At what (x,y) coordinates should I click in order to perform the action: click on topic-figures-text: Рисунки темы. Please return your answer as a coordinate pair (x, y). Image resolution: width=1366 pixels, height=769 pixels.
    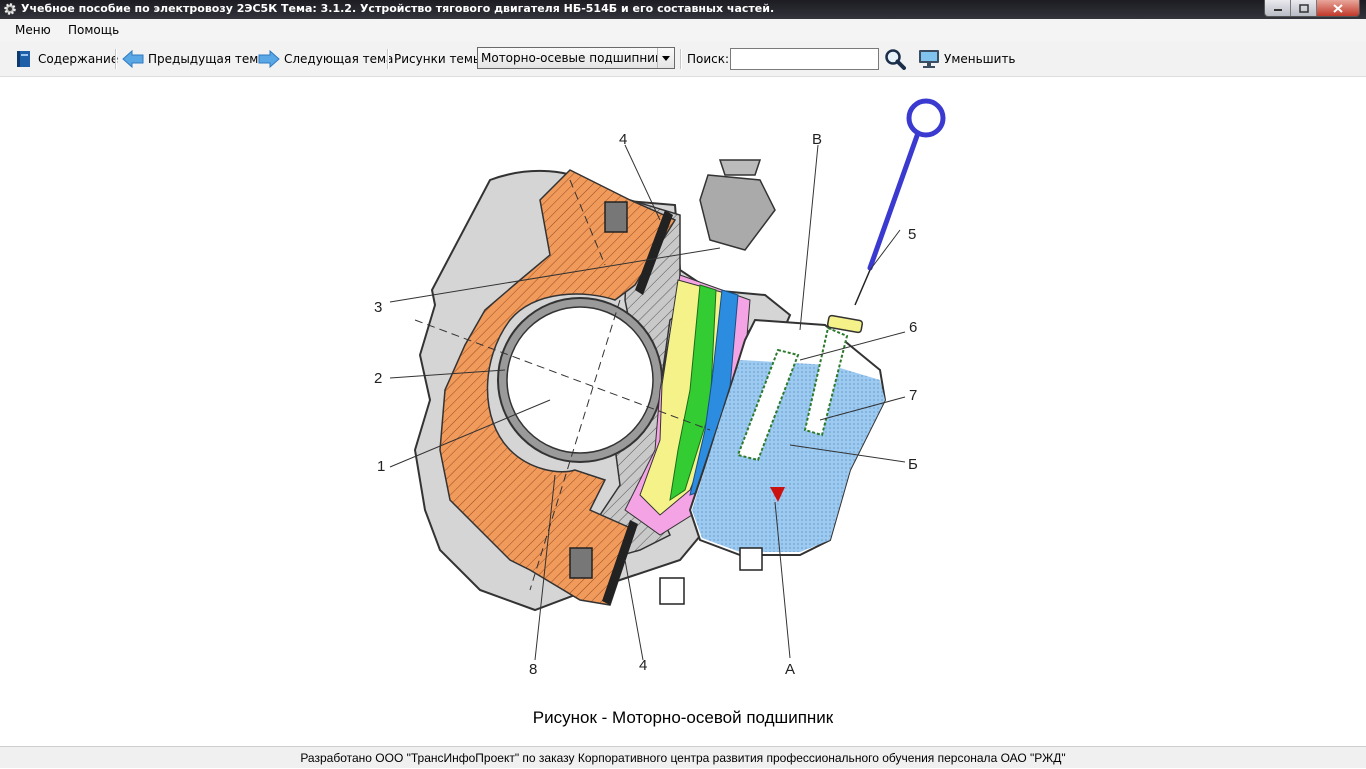
    Looking at the image, I should click on (438, 59).